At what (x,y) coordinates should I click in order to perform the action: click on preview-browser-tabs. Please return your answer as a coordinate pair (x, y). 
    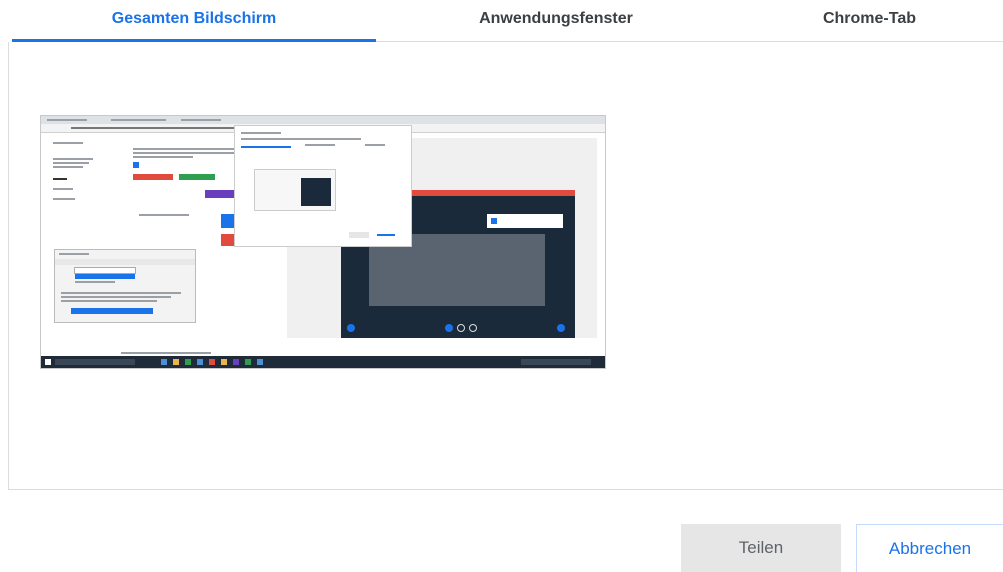
    Looking at the image, I should click on (323, 120).